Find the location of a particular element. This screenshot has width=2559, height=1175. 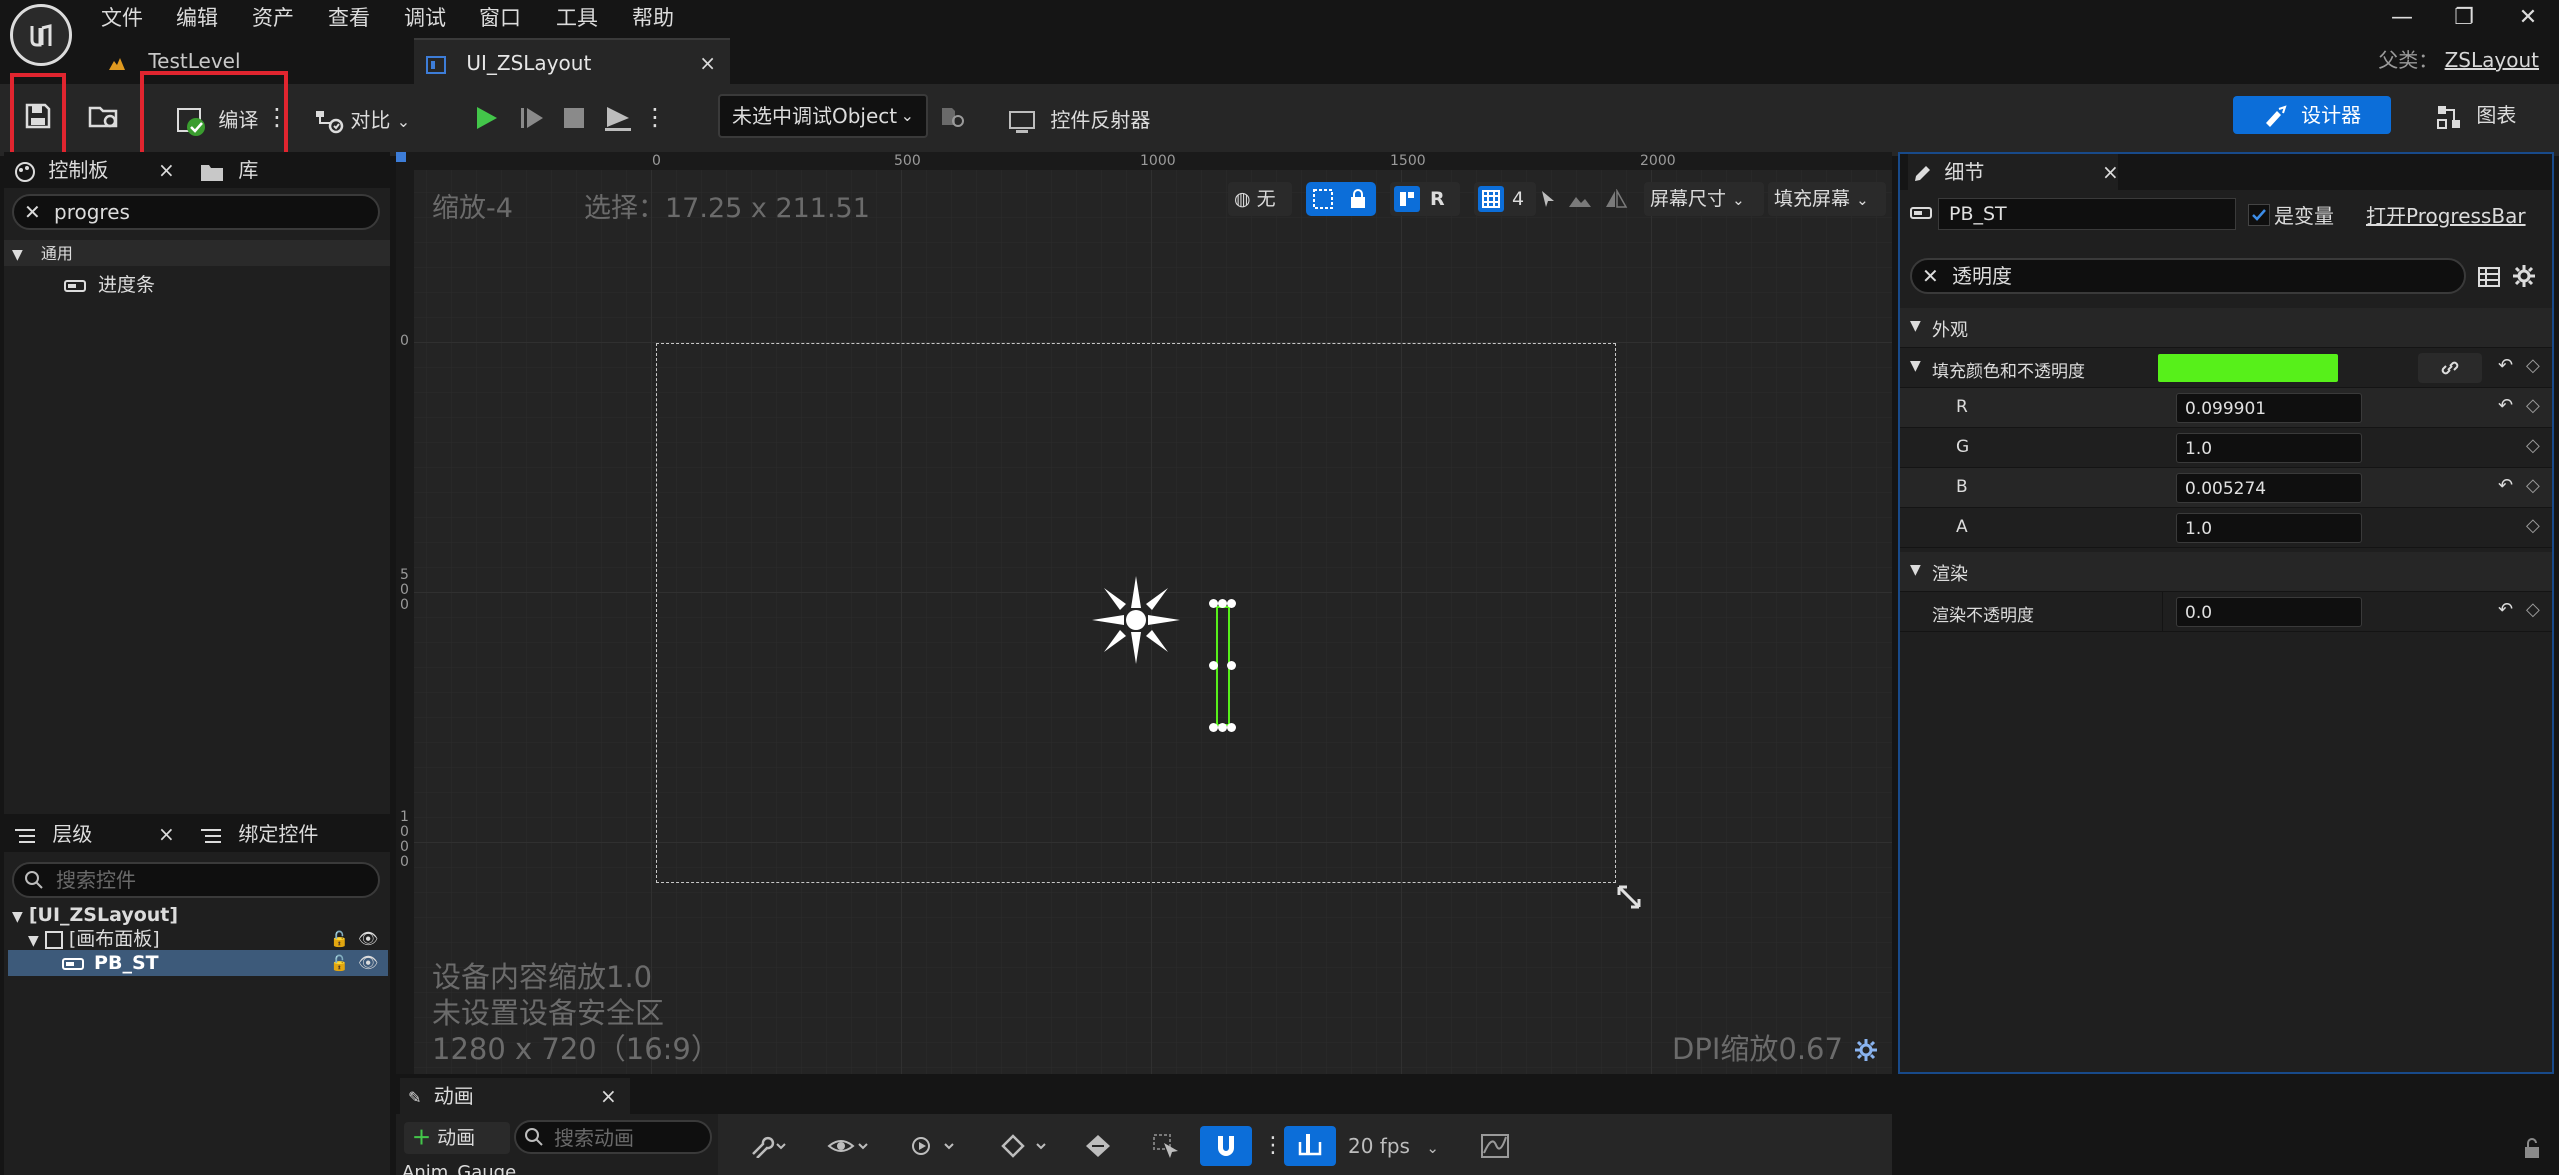

preview-image-icon is located at coordinates (1580, 199).